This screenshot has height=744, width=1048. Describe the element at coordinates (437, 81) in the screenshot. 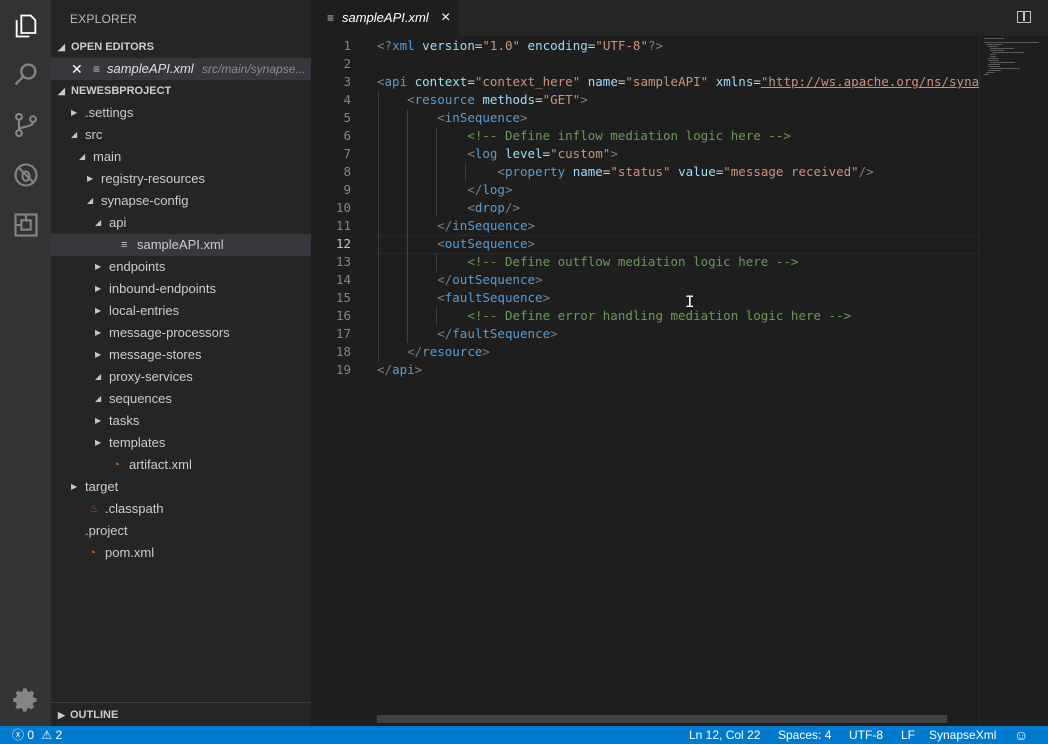

I see `code-token: context` at that location.